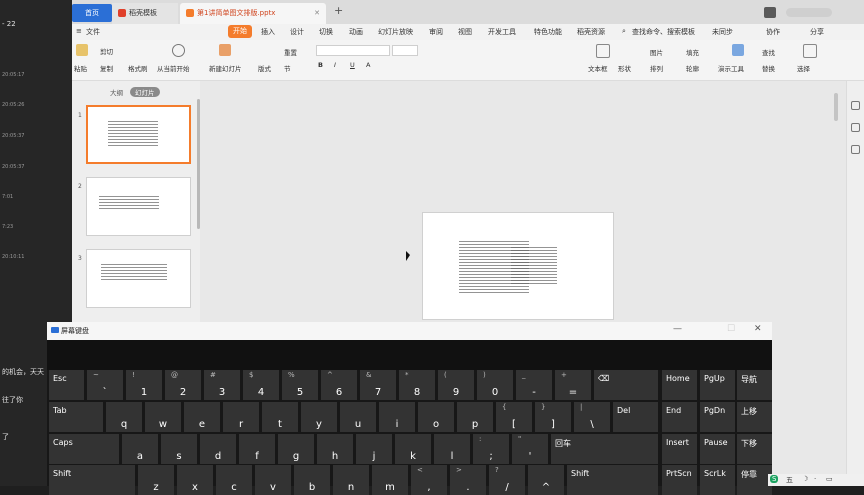  What do you see at coordinates (66, 385) in the screenshot?
I see `key: Esc` at bounding box center [66, 385].